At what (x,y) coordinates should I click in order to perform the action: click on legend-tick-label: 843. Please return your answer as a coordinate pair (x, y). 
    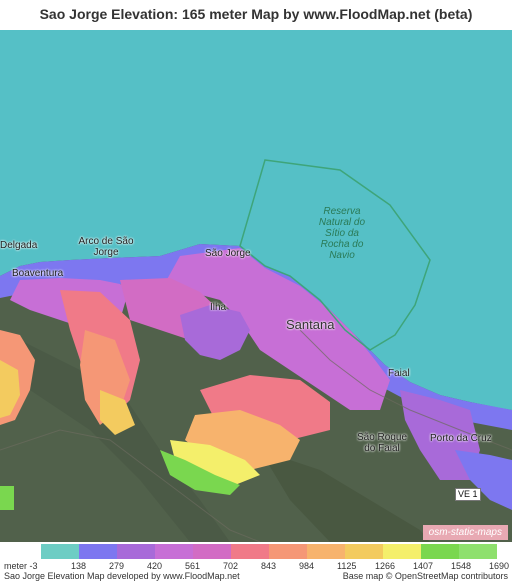
    Looking at the image, I should click on (269, 566).